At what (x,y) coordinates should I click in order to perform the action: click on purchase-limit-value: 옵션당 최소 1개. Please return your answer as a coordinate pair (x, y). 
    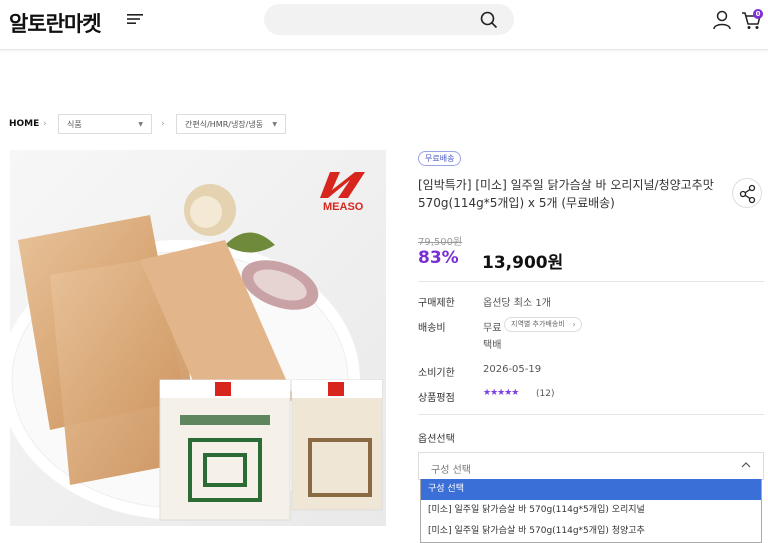
    Looking at the image, I should click on (517, 303).